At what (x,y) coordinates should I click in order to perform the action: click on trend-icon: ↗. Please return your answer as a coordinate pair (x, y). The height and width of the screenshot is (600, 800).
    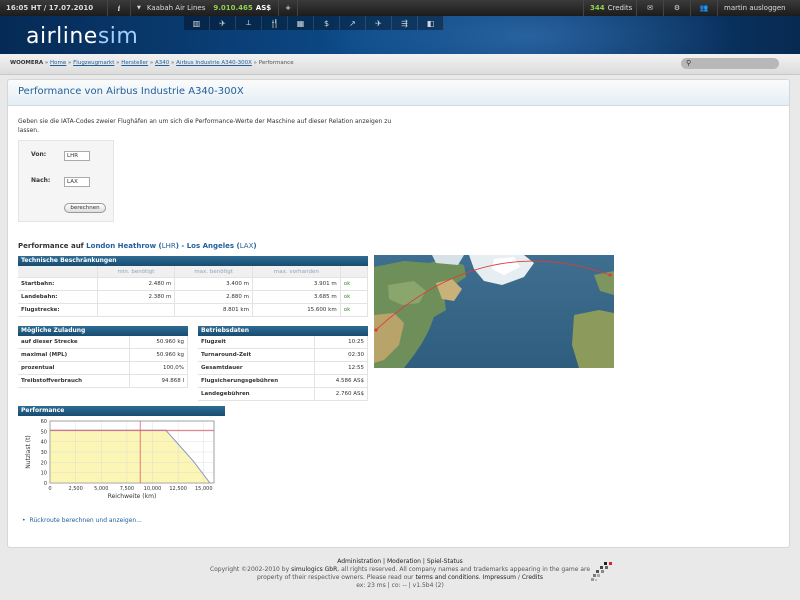
    Looking at the image, I should click on (353, 23).